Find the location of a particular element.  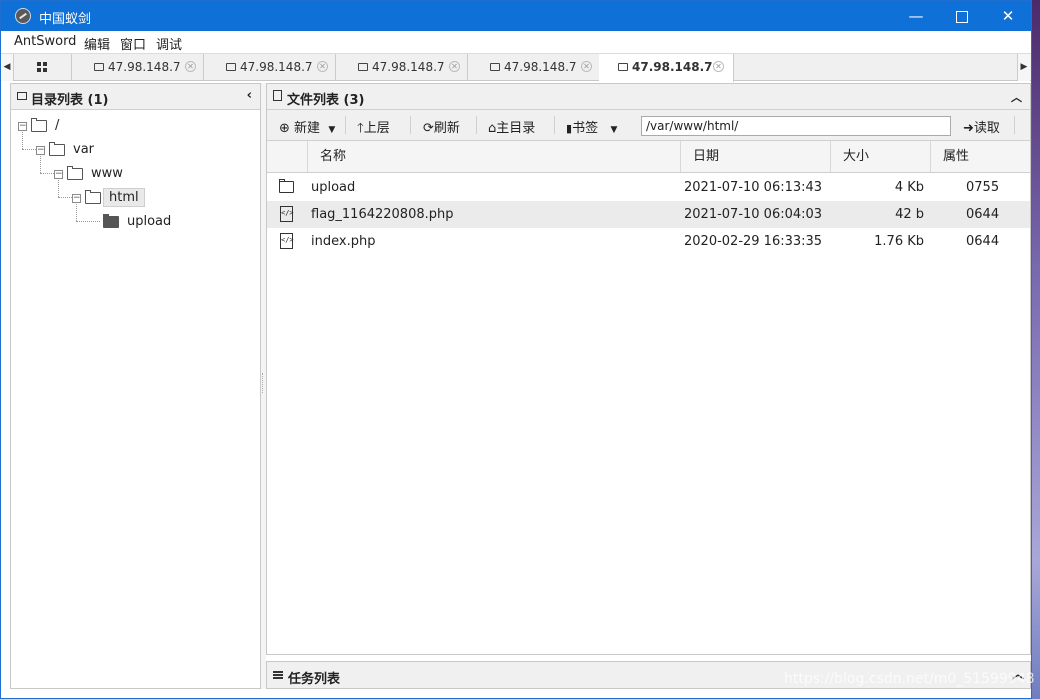

window-title: 中国蚁剑 is located at coordinates (65, 19).